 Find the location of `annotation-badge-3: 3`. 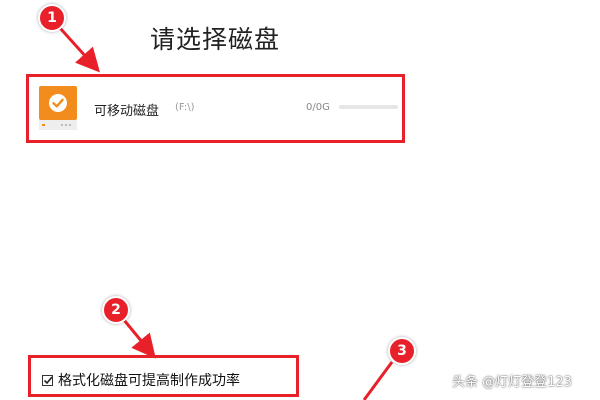

annotation-badge-3: 3 is located at coordinates (402, 351).